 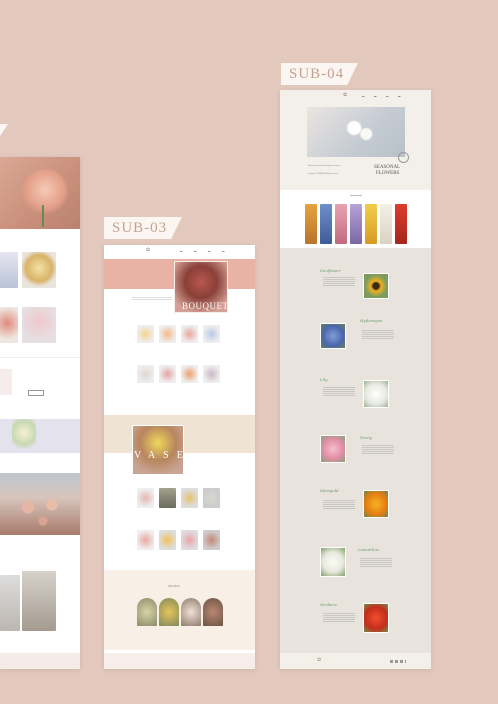 What do you see at coordinates (328, 604) in the screenshot?
I see `flower-name: Gerbera` at bounding box center [328, 604].